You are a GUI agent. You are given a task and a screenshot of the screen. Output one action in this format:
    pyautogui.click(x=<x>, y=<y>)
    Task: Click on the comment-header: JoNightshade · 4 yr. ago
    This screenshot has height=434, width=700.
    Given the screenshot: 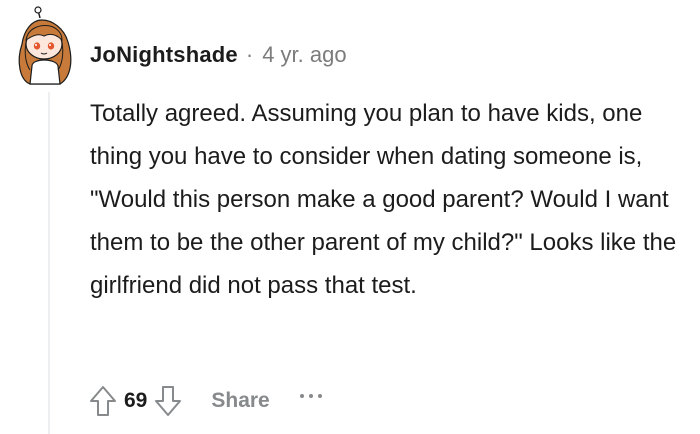 What is the action you would take?
    pyautogui.click(x=218, y=55)
    